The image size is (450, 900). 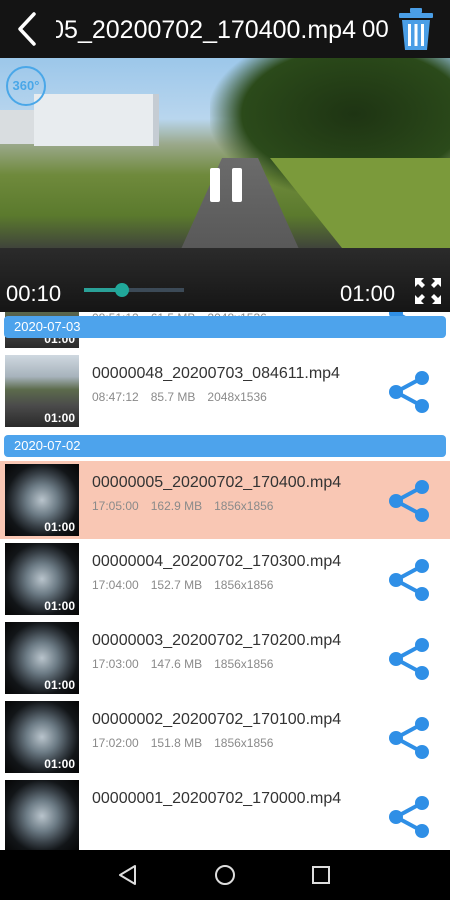 I want to click on video-metadata: 17:05:00 162.9 MB 1856x1856, so click(x=188, y=506).